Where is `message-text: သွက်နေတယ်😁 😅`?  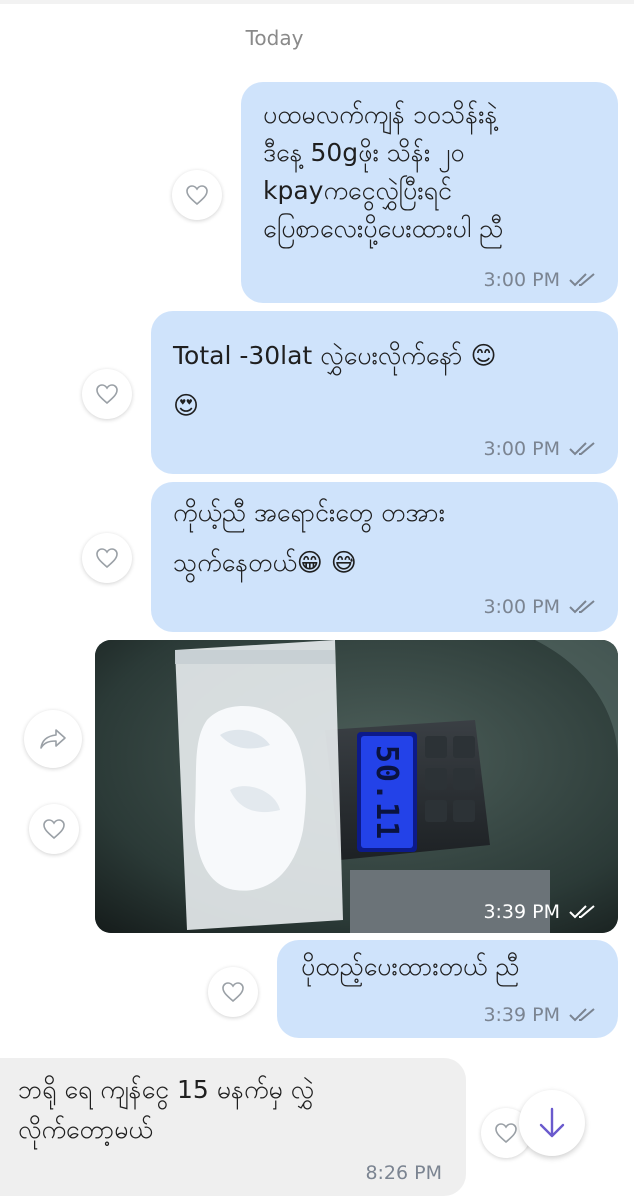
message-text: သွက်နေတယ်😁 😅 is located at coordinates (265, 562).